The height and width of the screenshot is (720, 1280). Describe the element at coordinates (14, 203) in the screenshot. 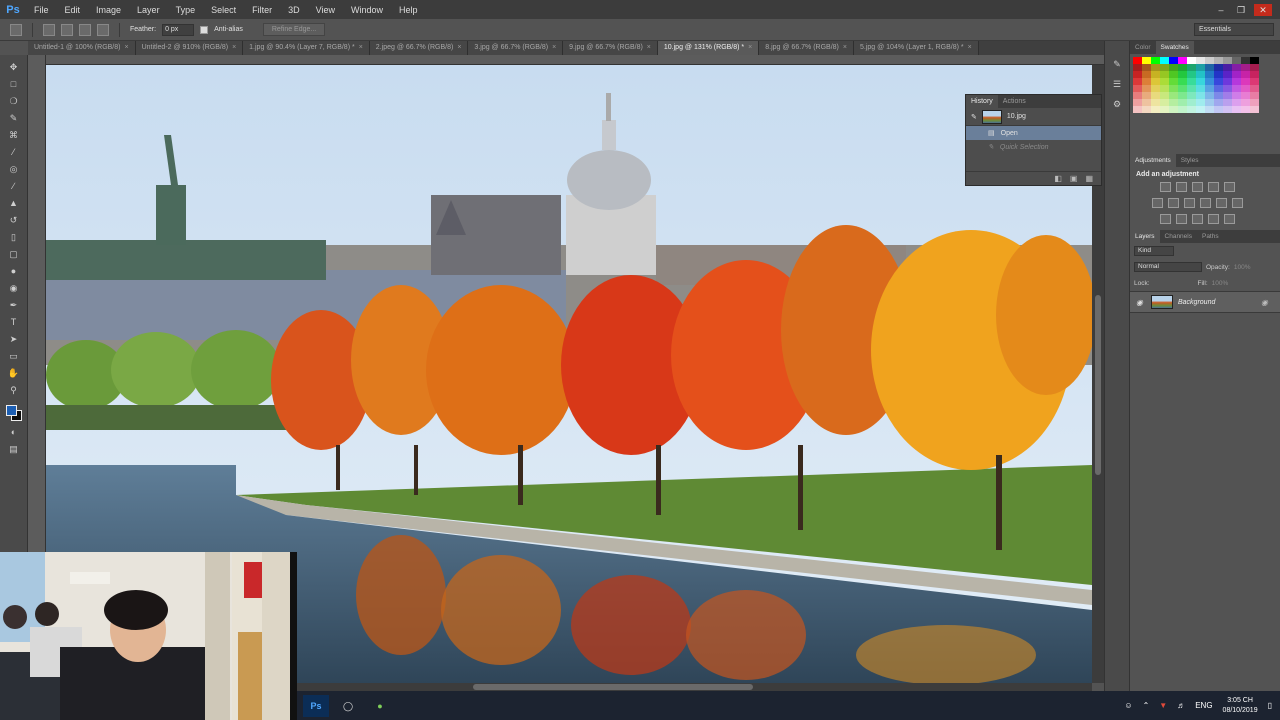

I see `clone-stamp-tool-icon: ▲` at that location.